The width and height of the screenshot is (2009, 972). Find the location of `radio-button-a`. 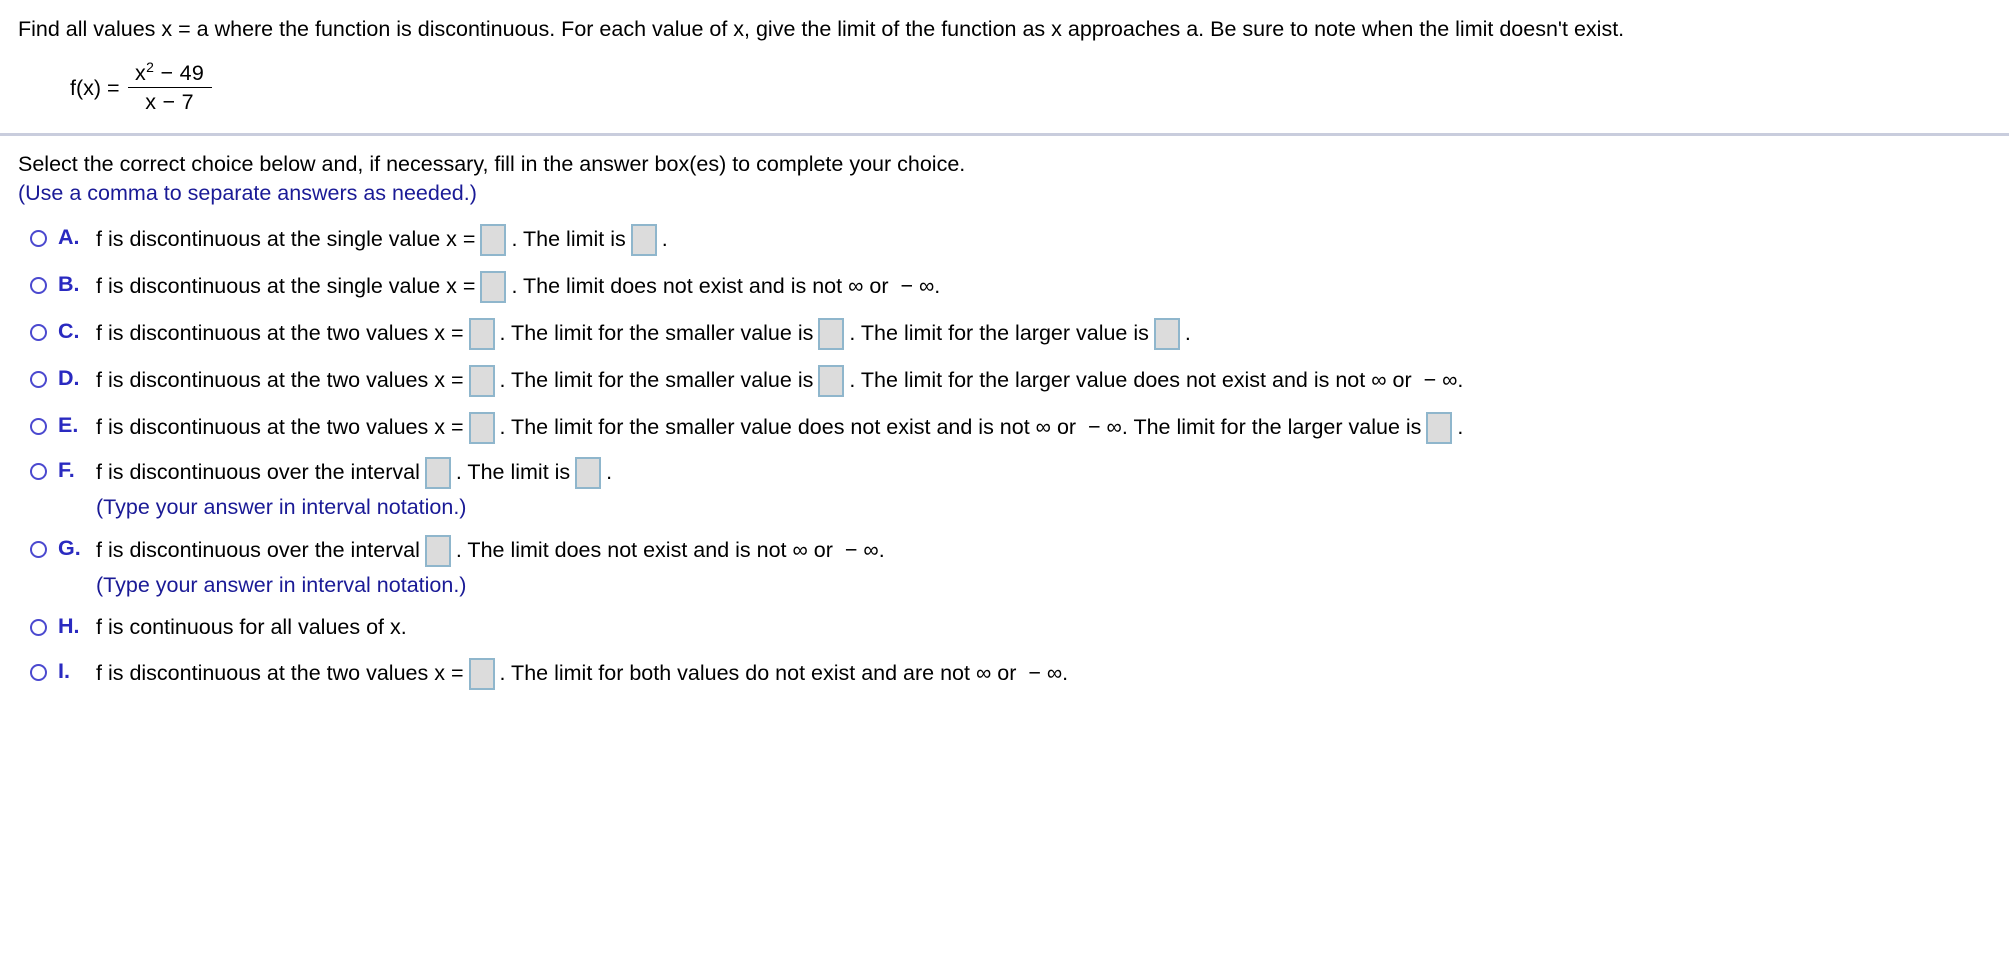

radio-button-a is located at coordinates (38, 238).